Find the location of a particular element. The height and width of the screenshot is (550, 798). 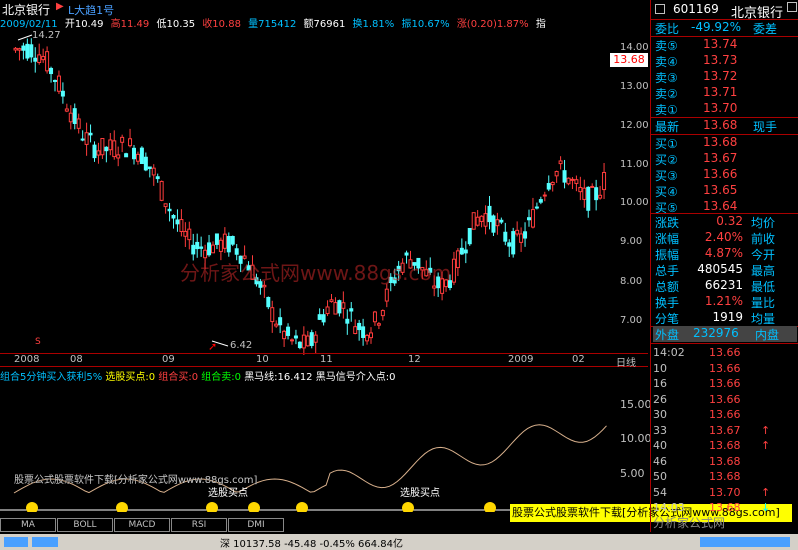

tab-rsi: RSI is located at coordinates (199, 525).